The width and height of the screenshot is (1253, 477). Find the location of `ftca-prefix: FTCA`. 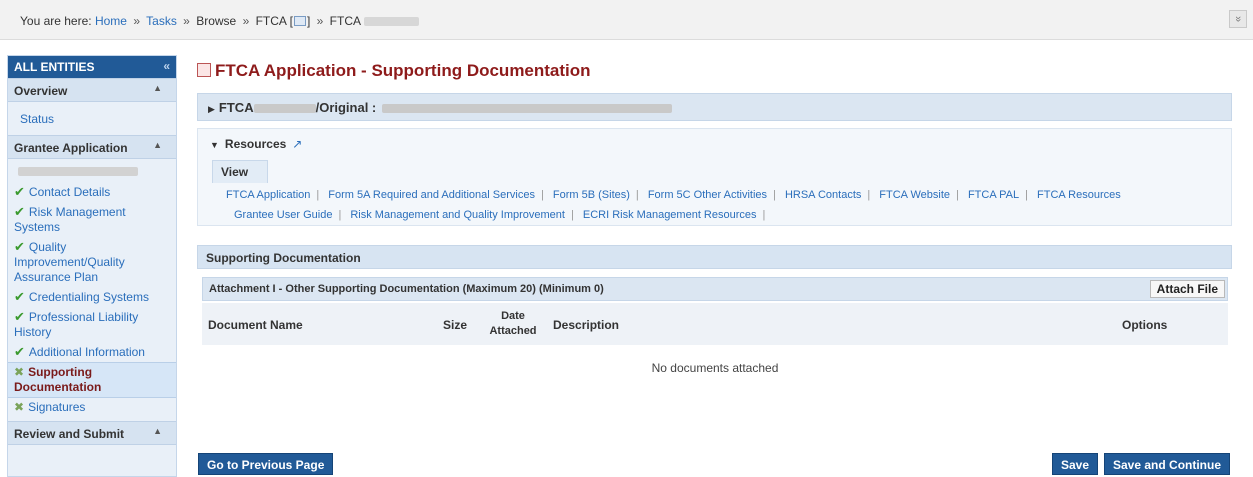

ftca-prefix: FTCA is located at coordinates (236, 107).